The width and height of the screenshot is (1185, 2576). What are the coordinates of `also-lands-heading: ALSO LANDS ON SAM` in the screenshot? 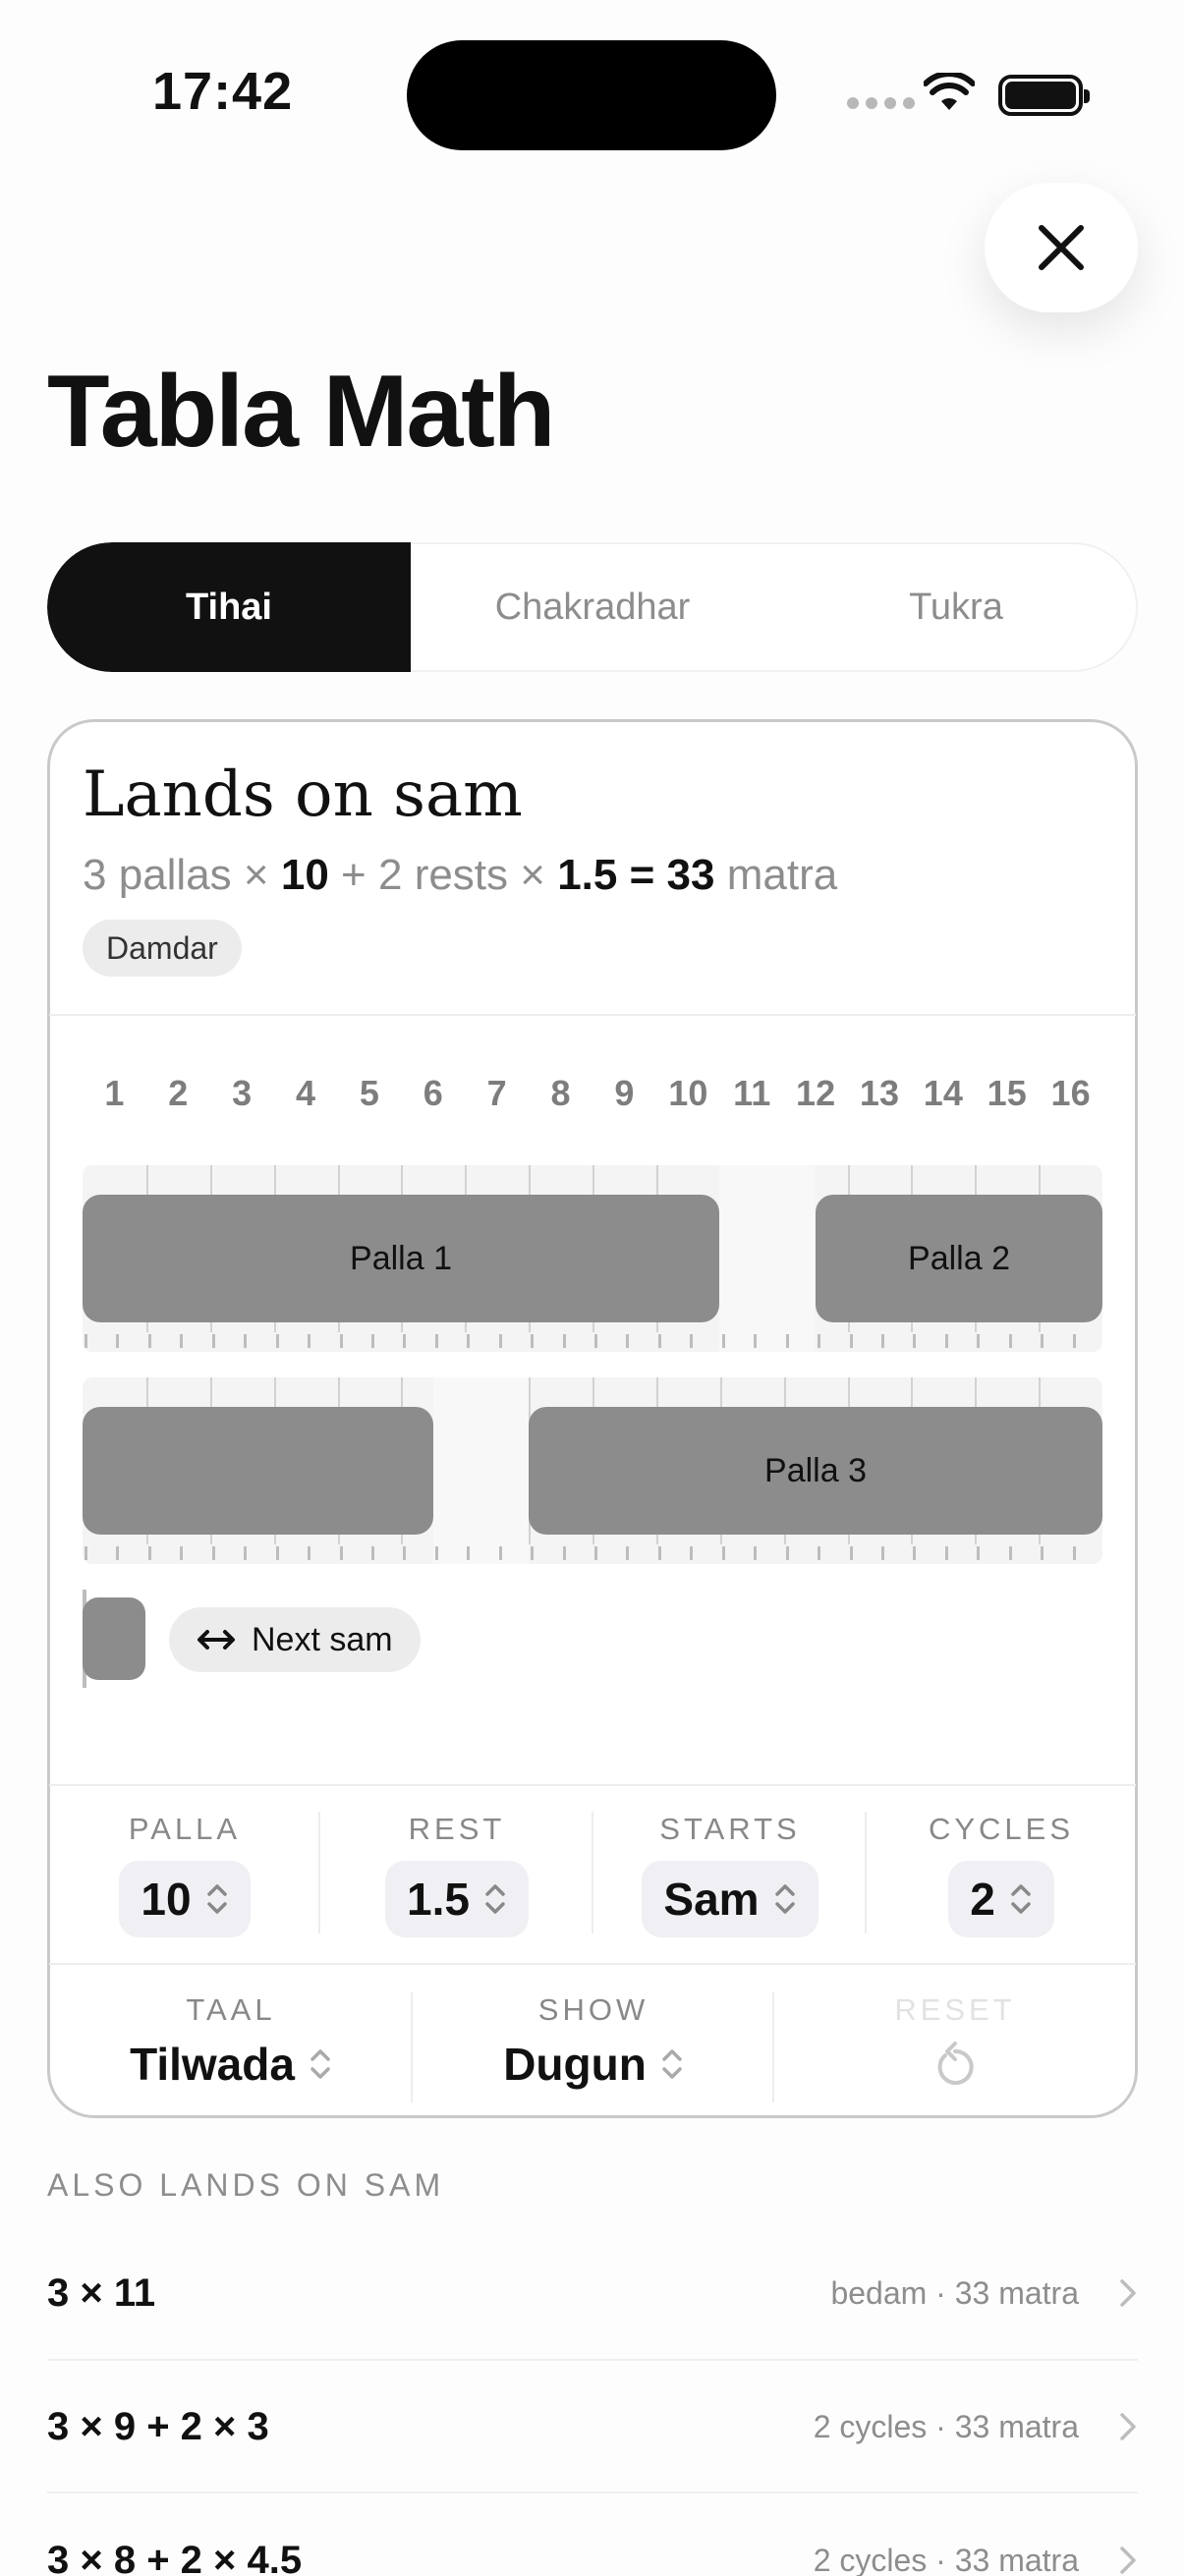 It's located at (246, 2185).